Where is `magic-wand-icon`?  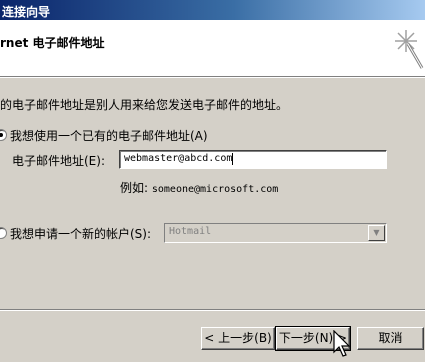
magic-wand-icon is located at coordinates (409, 49).